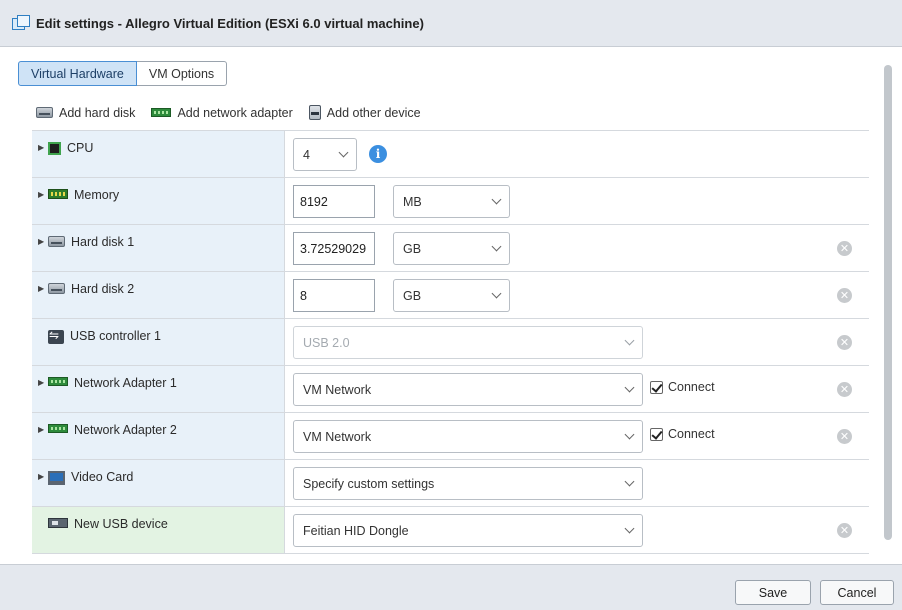 The height and width of the screenshot is (610, 902). What do you see at coordinates (468, 389) in the screenshot?
I see `network-adapter-1-network-select: VM Network` at bounding box center [468, 389].